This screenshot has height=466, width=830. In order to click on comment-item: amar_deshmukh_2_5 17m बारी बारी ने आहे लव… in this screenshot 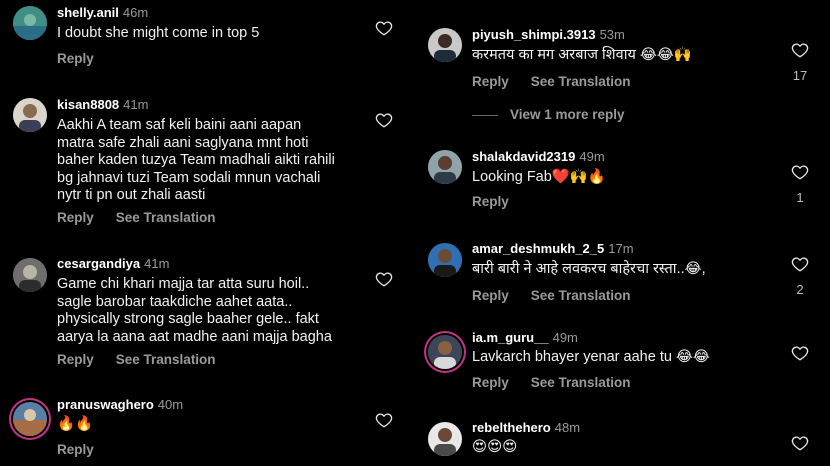, I will do `click(622, 278)`.